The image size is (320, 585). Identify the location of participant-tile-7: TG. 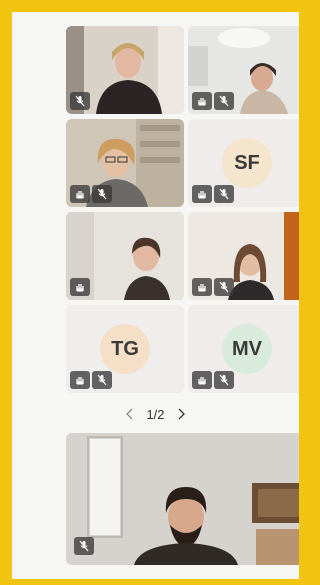
(125, 349).